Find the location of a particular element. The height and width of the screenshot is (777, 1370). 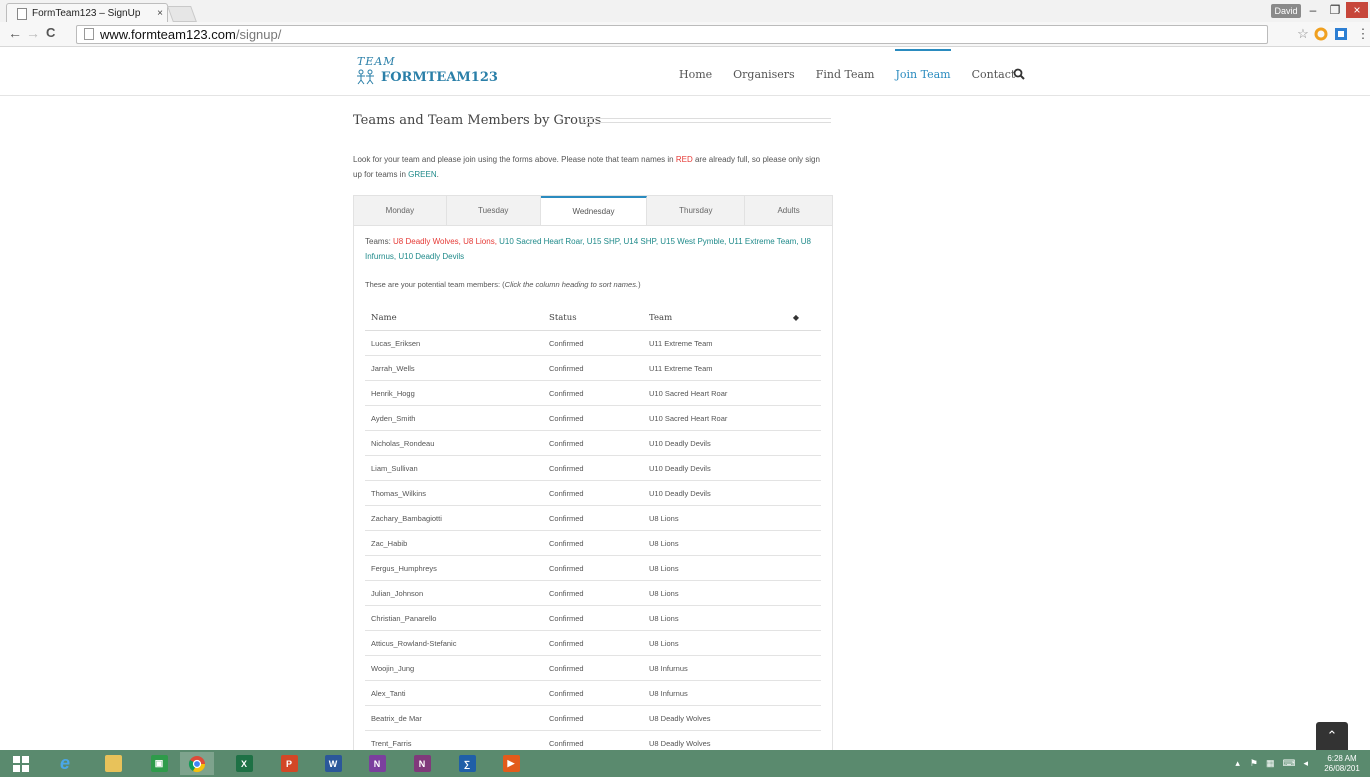

member-name-cell: Atticus_Rowland-Stefanic is located at coordinates (454, 643).